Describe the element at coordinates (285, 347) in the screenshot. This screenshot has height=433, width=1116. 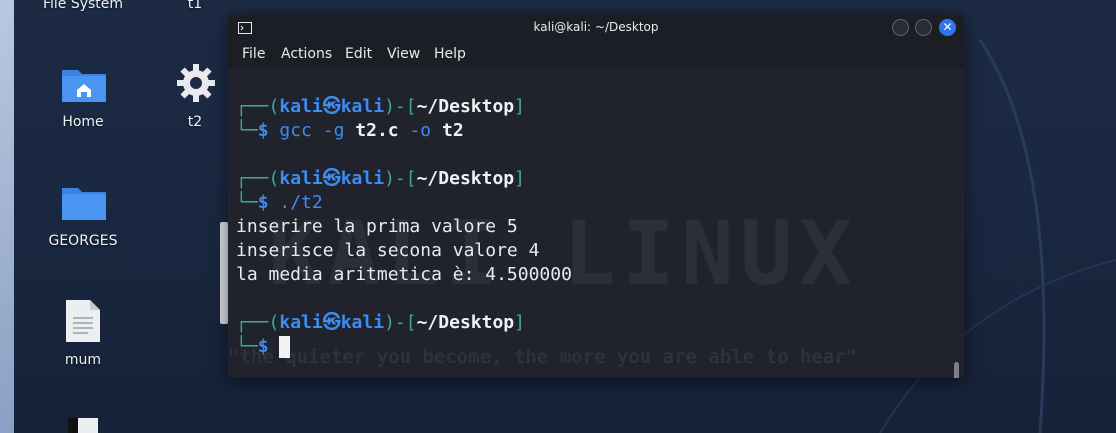
I see `text-cursor` at that location.